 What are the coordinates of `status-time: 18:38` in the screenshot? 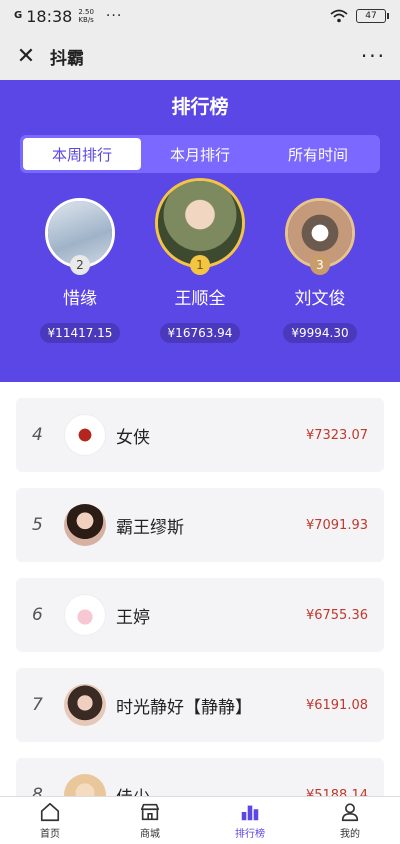 It's located at (49, 16).